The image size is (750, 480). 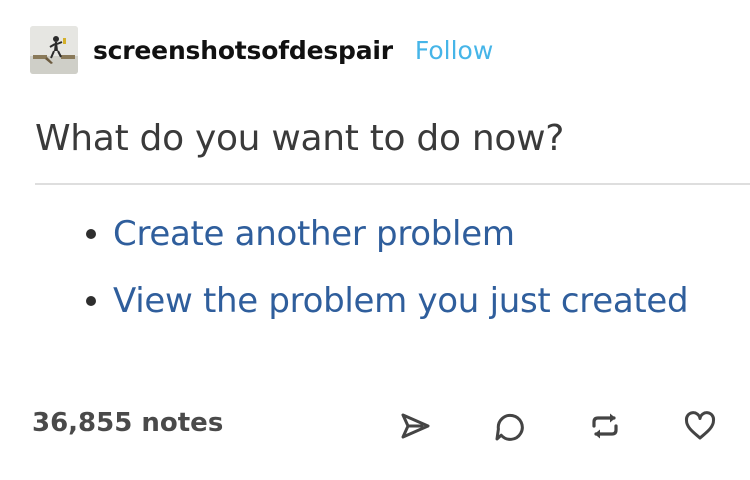 I want to click on heart-icon, so click(x=700, y=425).